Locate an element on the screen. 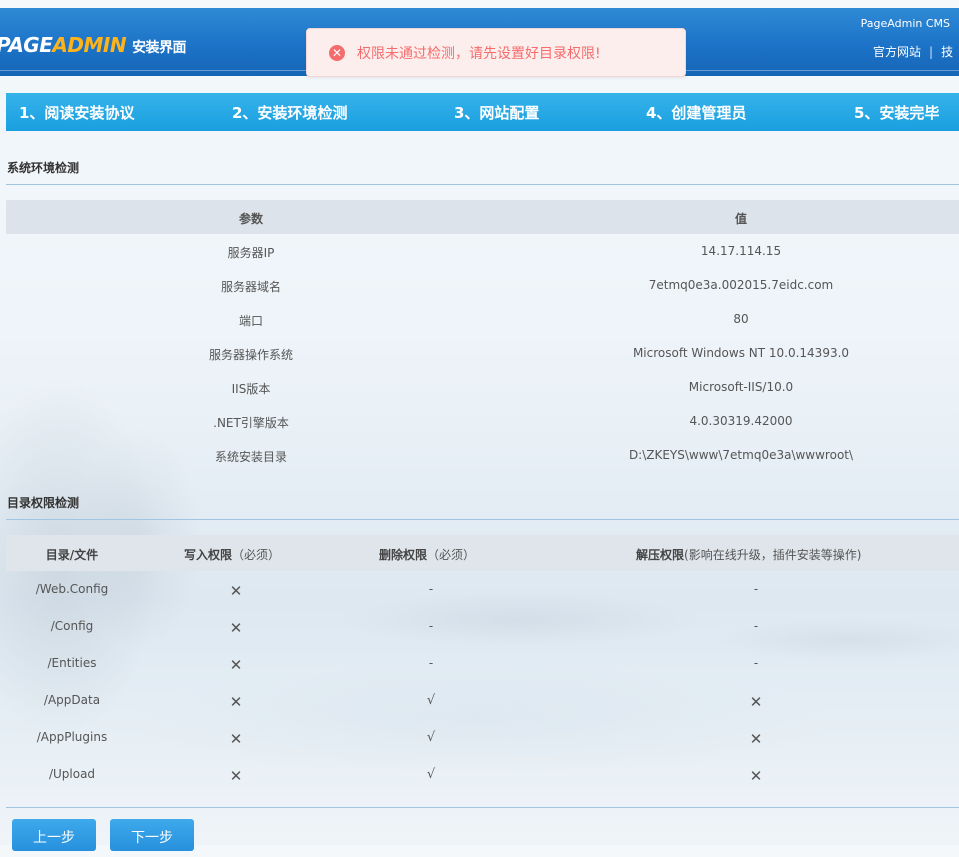 The image size is (959, 857). env-value: D:\ZKEYS\www\7etmq0e3a\wwwroot\ is located at coordinates (741, 455).